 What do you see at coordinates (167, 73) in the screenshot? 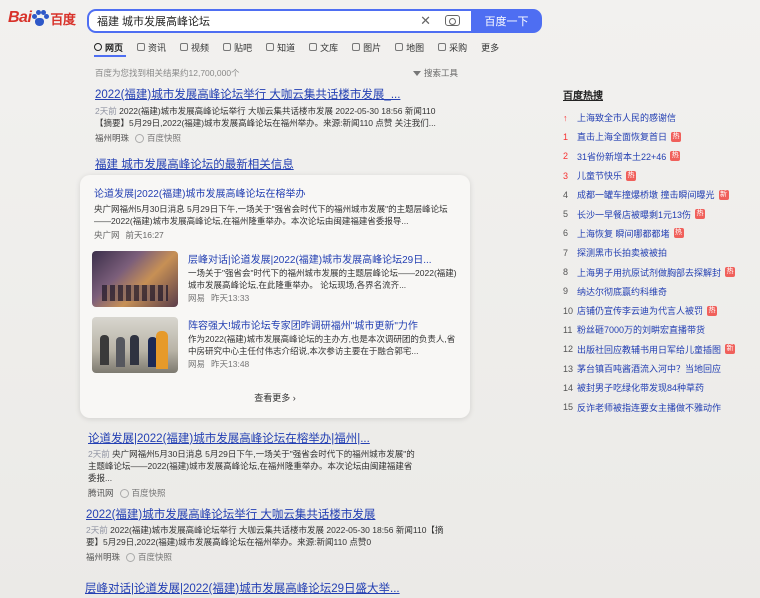
I see `result-count: 百度为您找到相关结果约12,700,000个` at bounding box center [167, 73].